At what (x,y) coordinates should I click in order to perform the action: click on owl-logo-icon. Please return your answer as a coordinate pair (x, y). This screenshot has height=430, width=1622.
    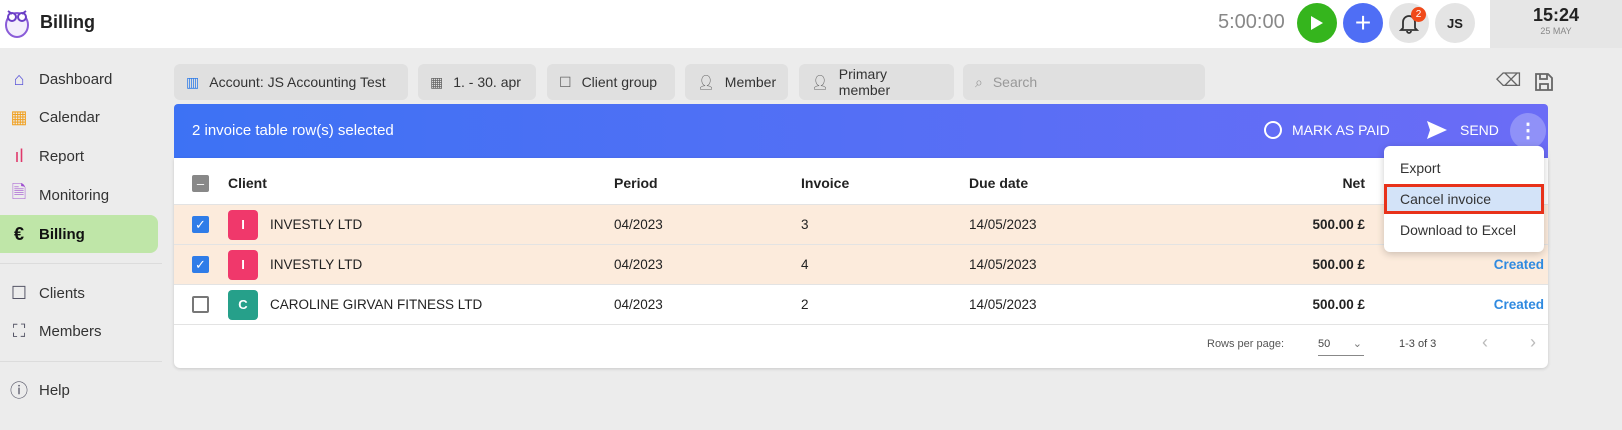
    Looking at the image, I should click on (17, 24).